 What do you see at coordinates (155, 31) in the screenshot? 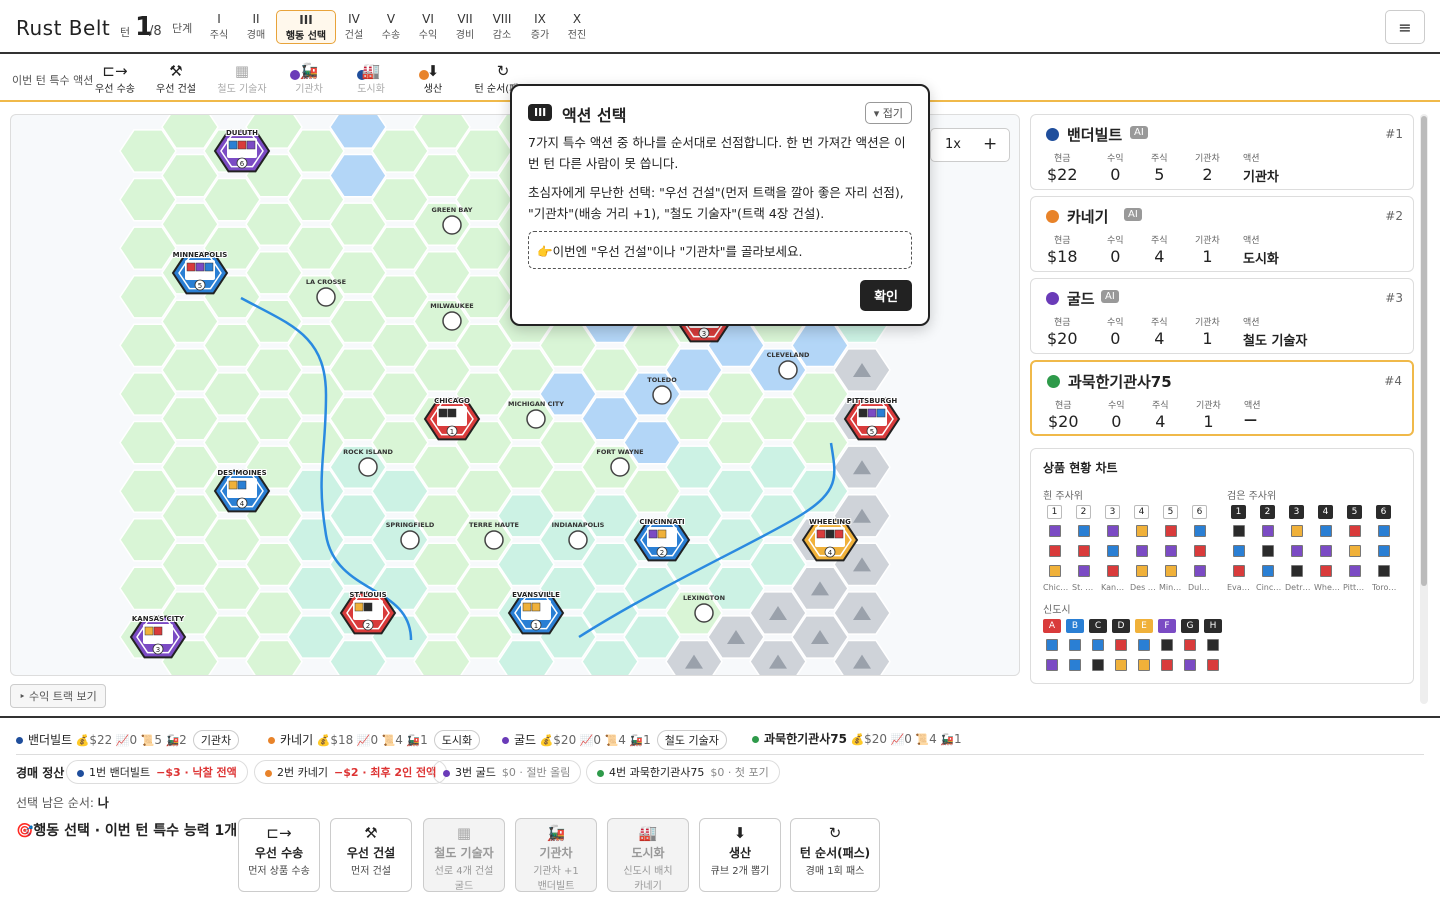
I see `turn-total: /8` at bounding box center [155, 31].